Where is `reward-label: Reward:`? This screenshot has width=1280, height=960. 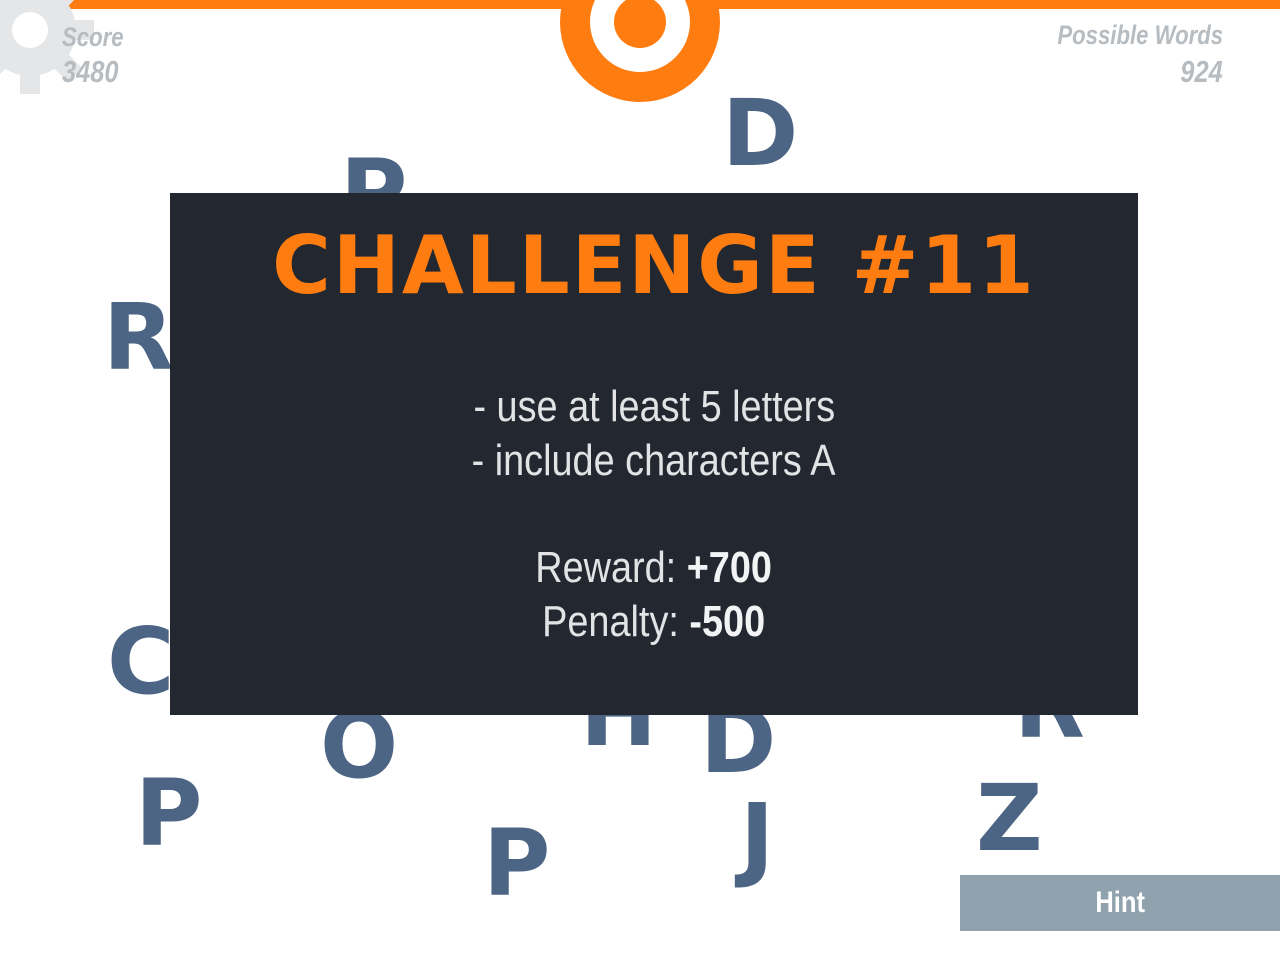
reward-label: Reward: is located at coordinates (611, 567).